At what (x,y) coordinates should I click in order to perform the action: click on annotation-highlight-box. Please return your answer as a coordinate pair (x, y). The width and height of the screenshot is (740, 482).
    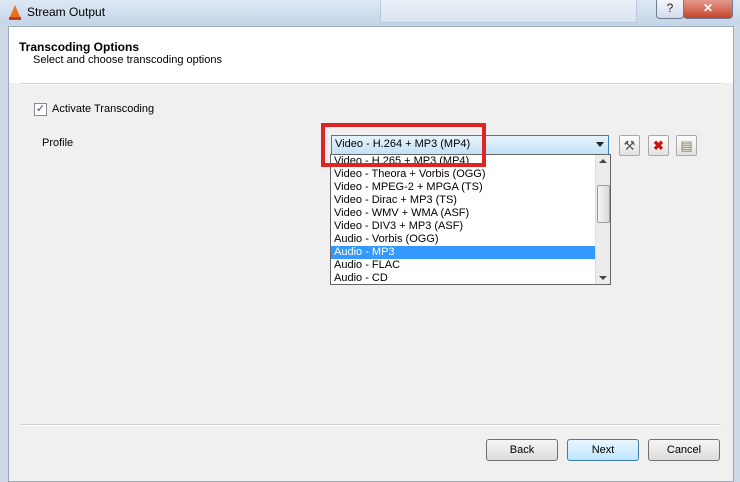
    Looking at the image, I should click on (403, 145).